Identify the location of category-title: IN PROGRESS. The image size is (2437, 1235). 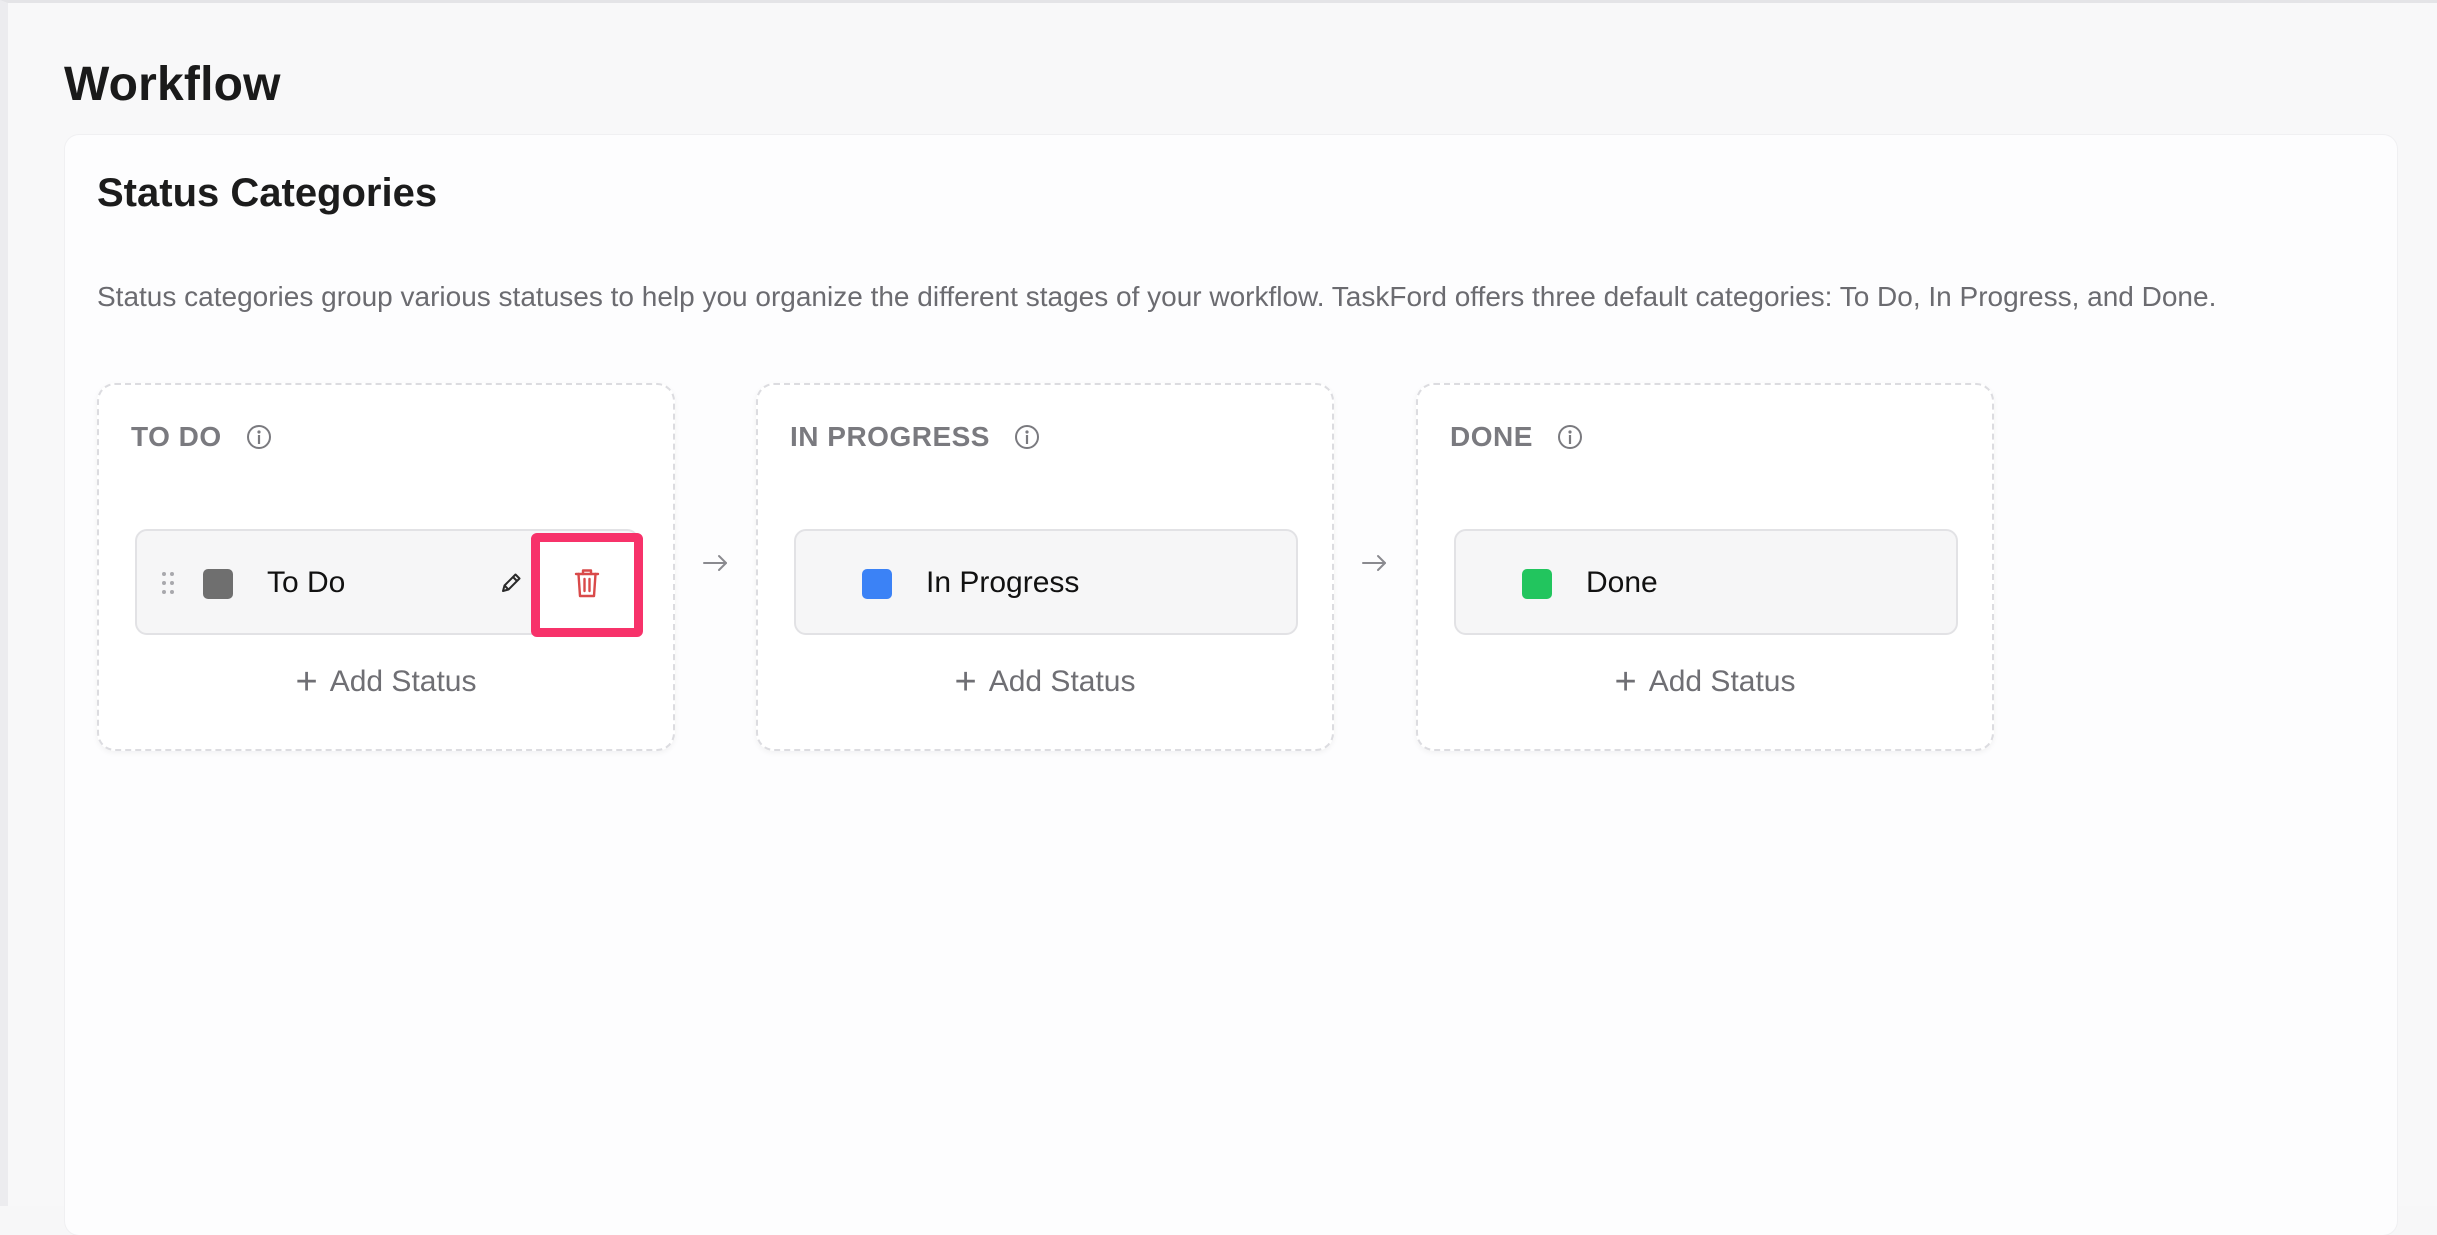
(890, 436).